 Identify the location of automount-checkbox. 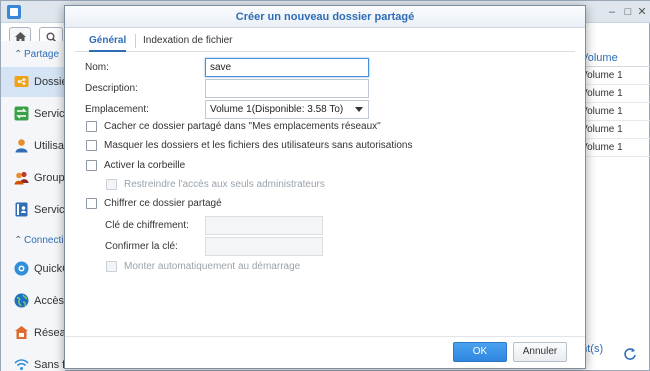
(111, 266).